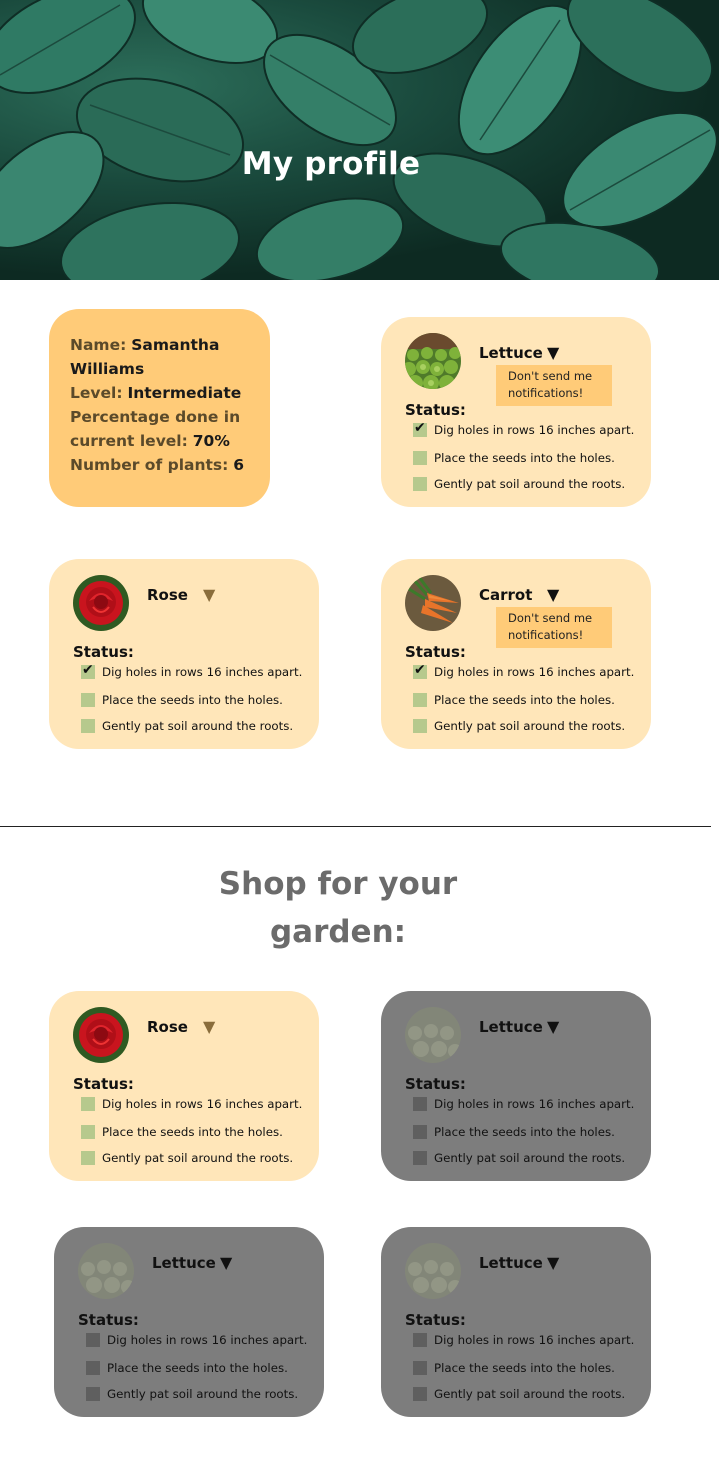 This screenshot has width=719, height=1469. Describe the element at coordinates (355, 826) in the screenshot. I see `section-divider` at that location.